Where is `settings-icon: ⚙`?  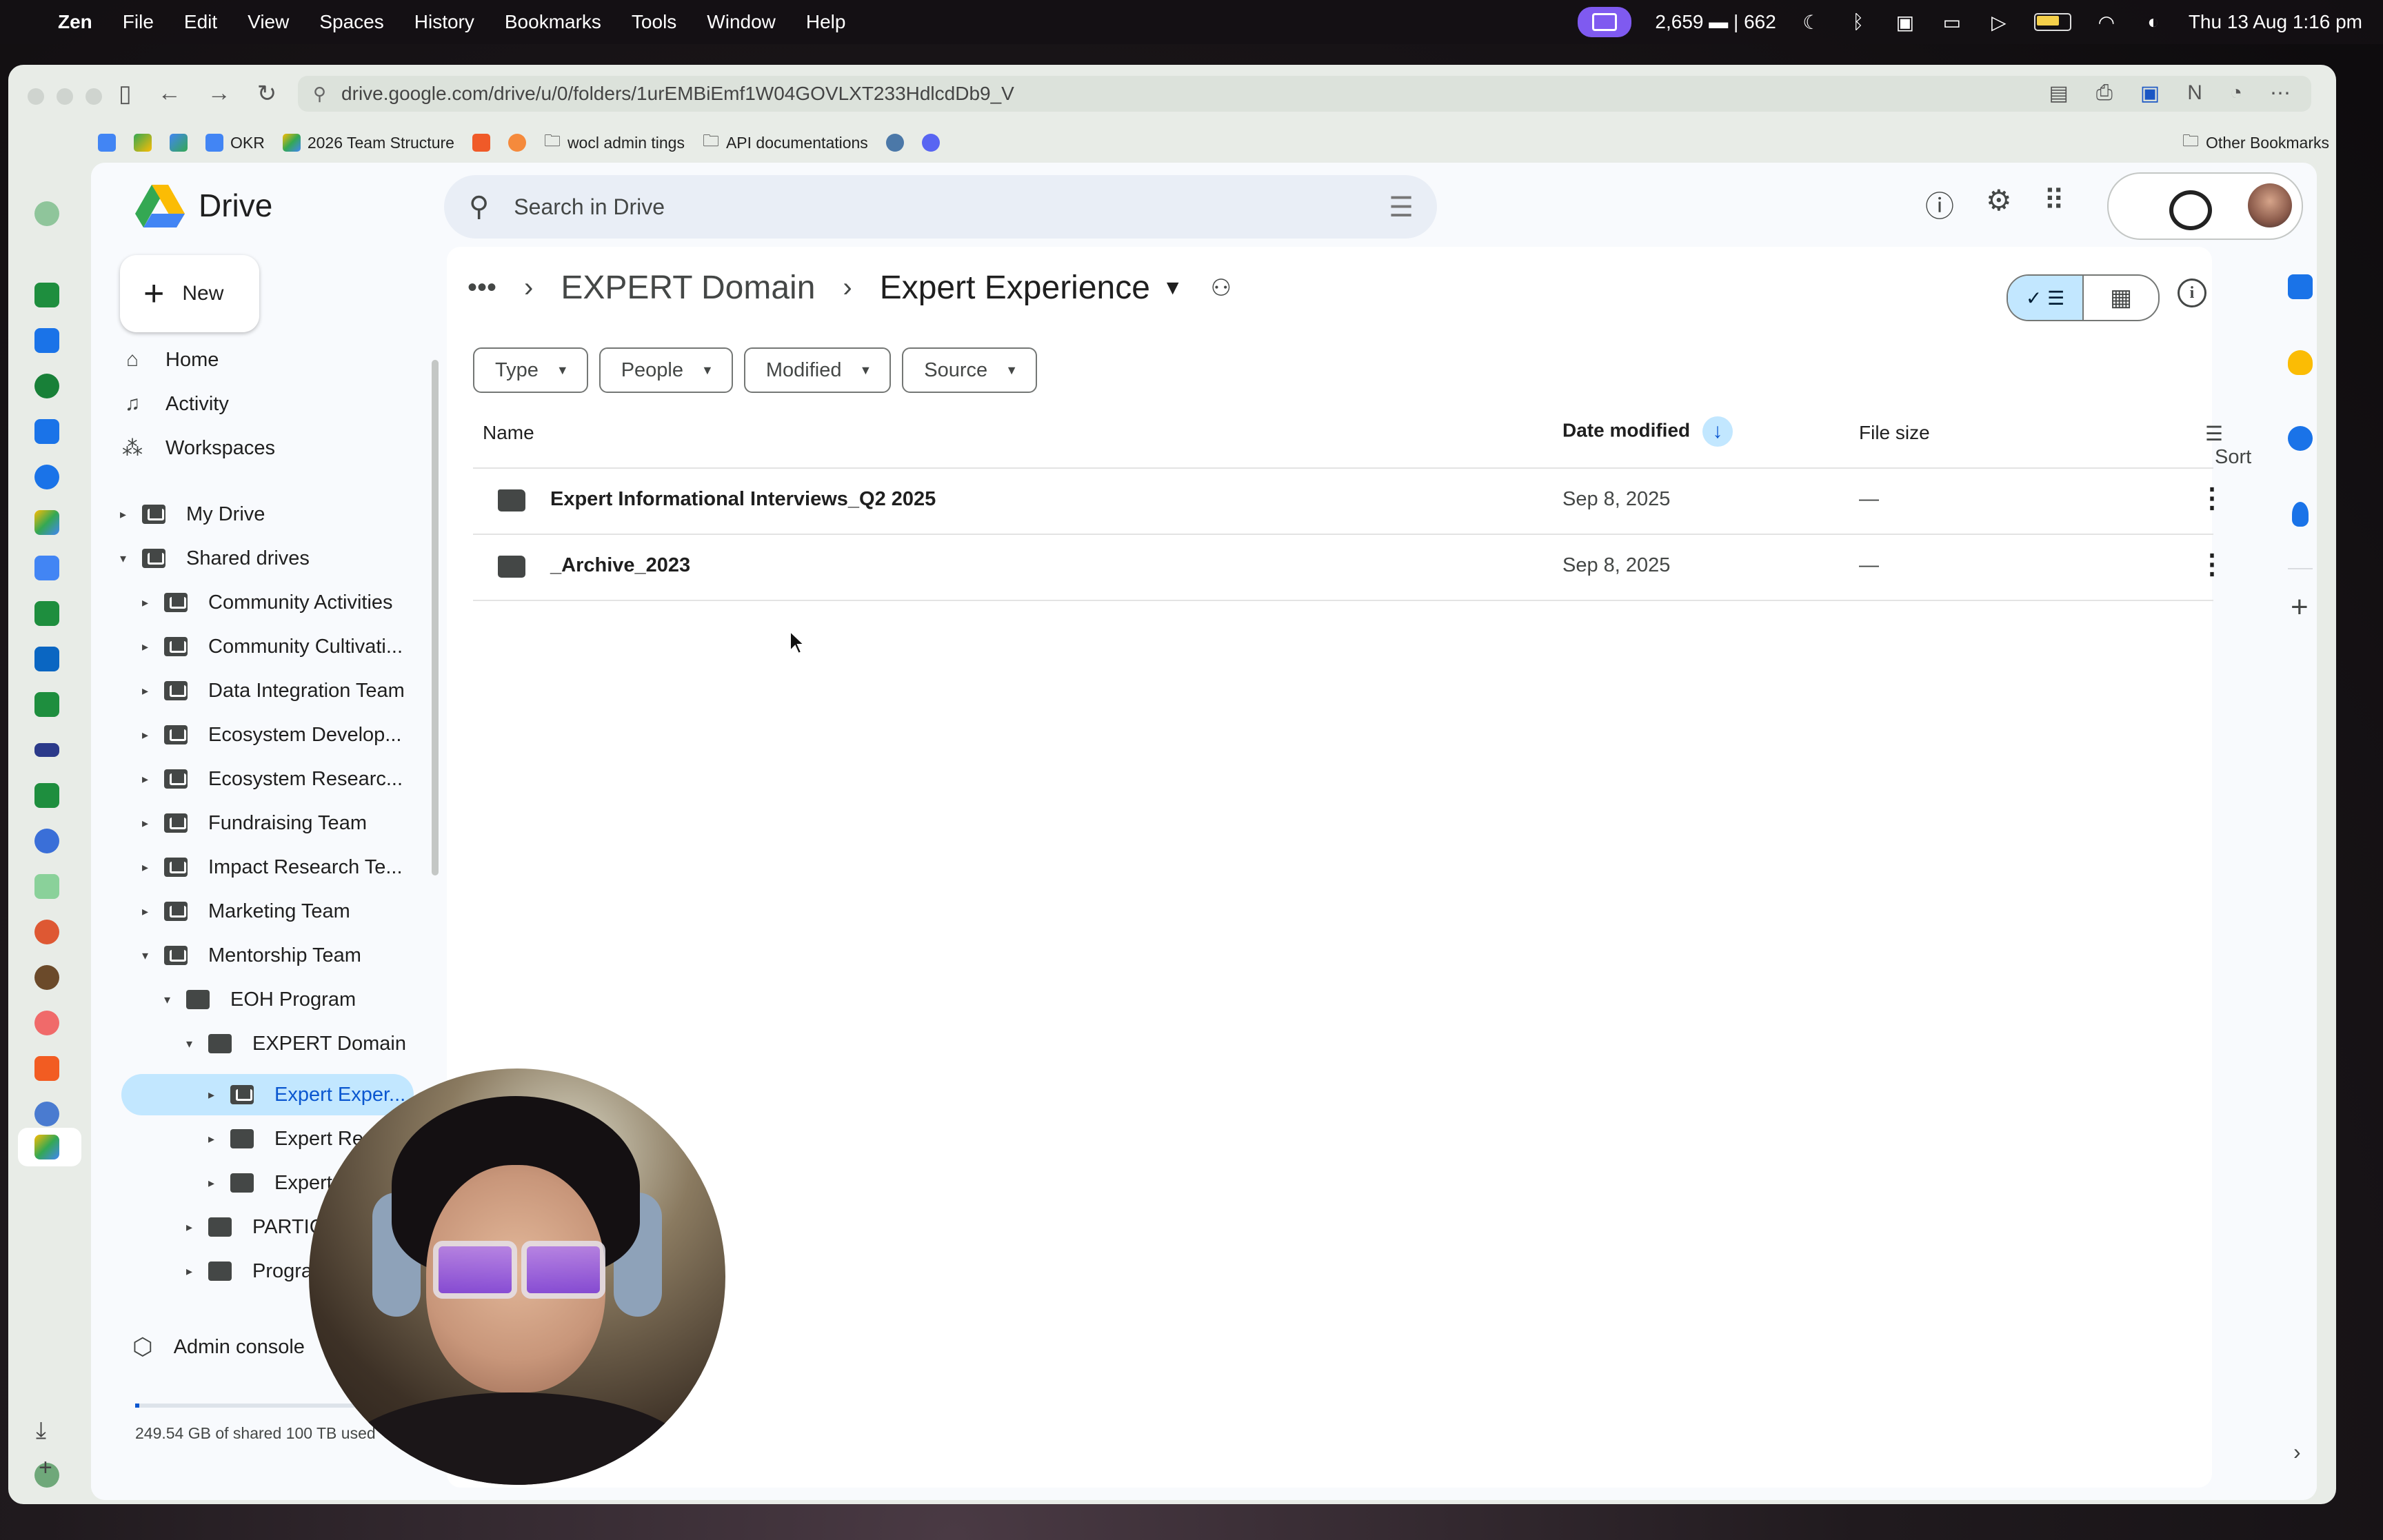
settings-icon: ⚙ is located at coordinates (1999, 204).